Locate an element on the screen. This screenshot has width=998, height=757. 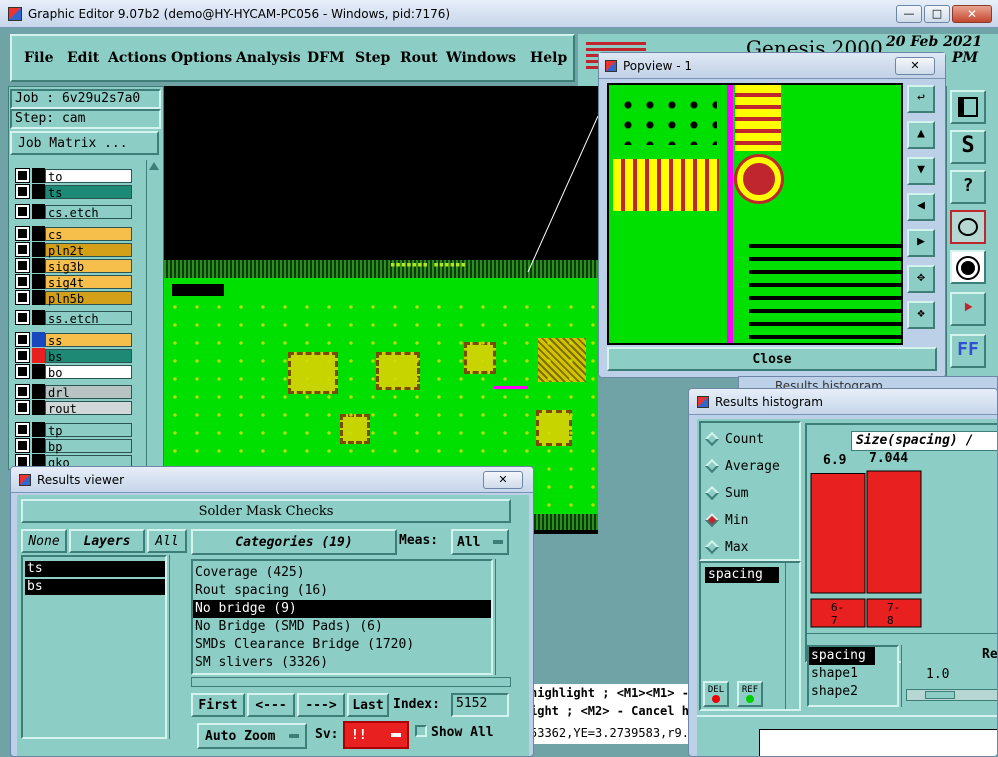
menu-dfm: DFM is located at coordinates (326, 58).